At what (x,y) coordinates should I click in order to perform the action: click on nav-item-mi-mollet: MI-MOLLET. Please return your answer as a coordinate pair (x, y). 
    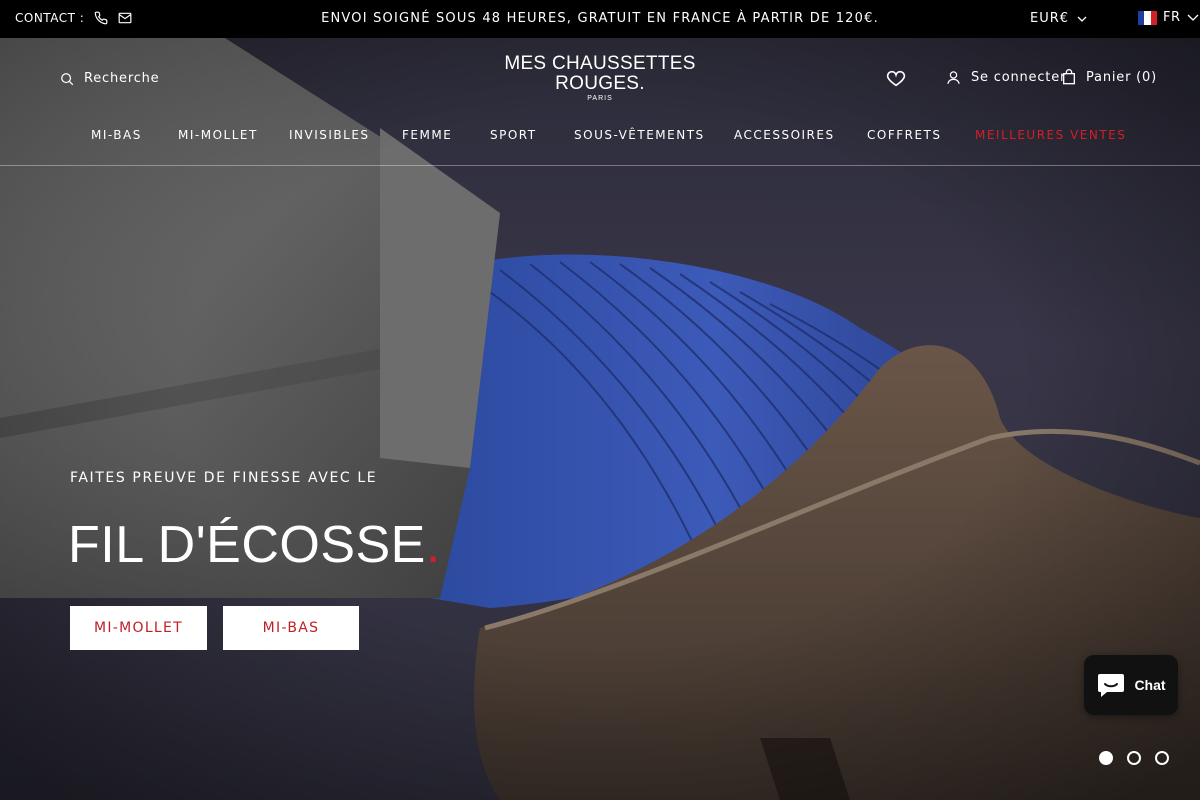
    Looking at the image, I should click on (218, 135).